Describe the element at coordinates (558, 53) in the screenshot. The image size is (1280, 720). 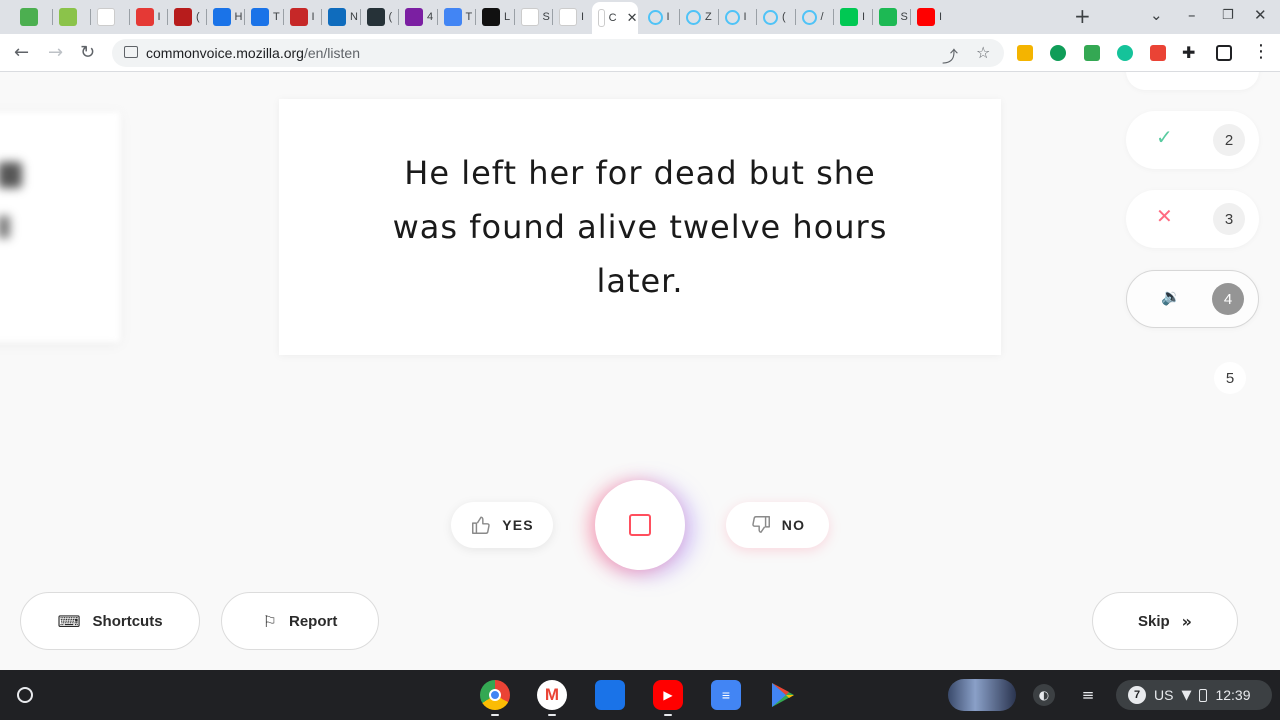
I see `address-bar: commonvoice.mozilla.org/en/listen ⤴ ☆` at that location.